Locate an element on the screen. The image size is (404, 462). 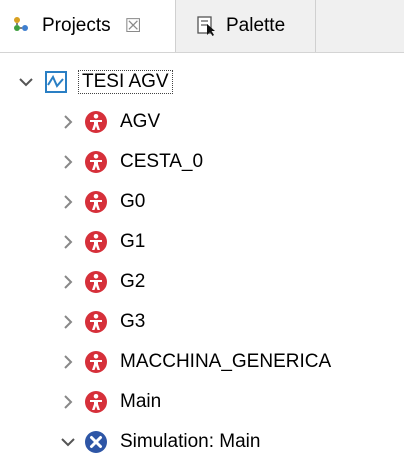
tree-item-simulation-main: Simulation: Main is located at coordinates (159, 442).